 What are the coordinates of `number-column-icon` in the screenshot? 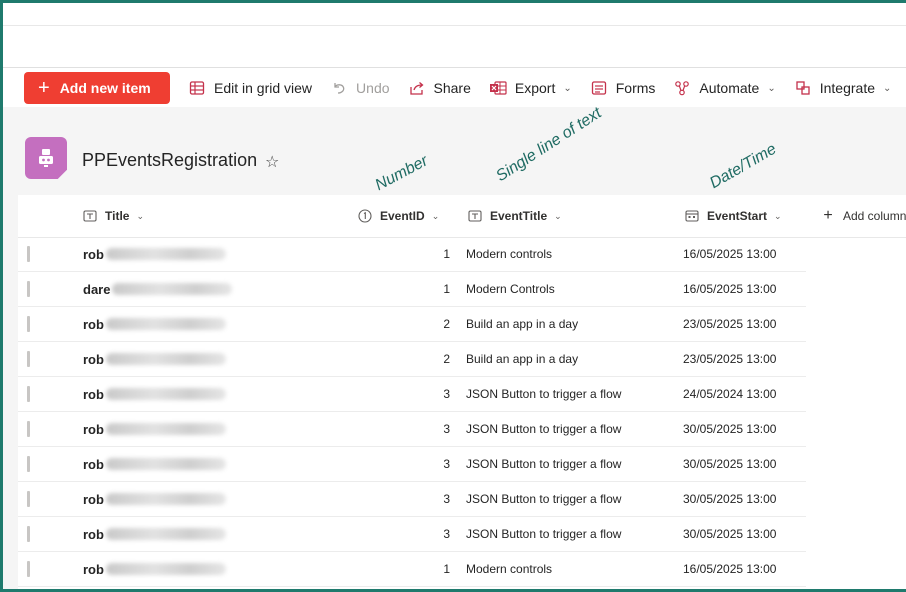 It's located at (365, 216).